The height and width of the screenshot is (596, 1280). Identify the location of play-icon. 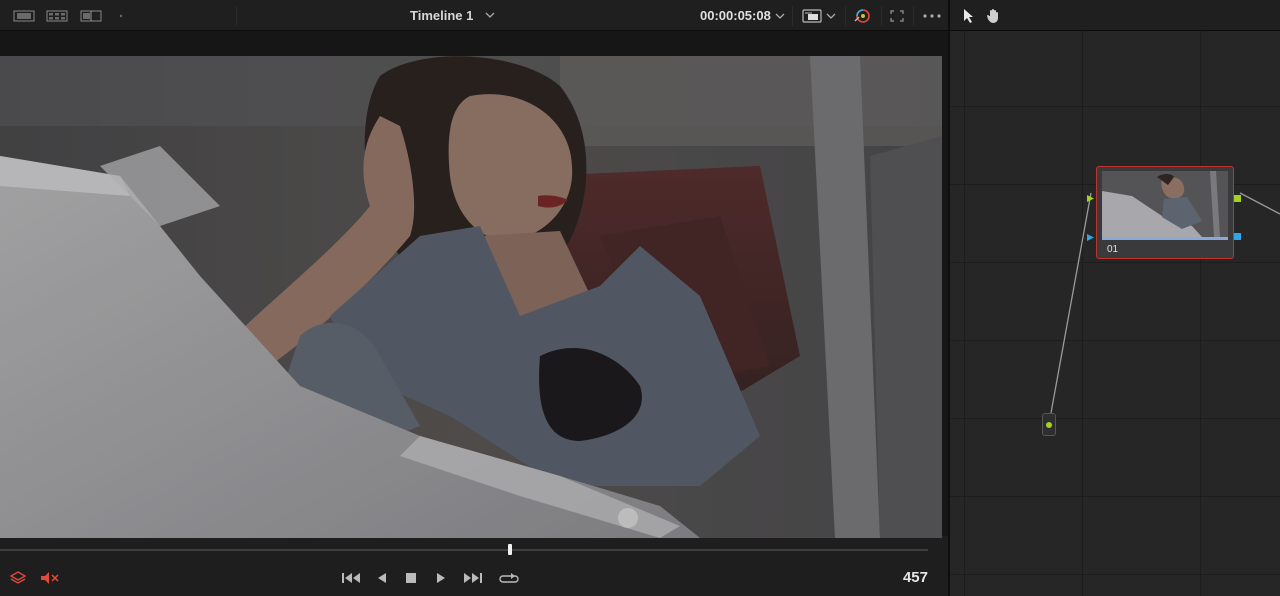
(441, 578).